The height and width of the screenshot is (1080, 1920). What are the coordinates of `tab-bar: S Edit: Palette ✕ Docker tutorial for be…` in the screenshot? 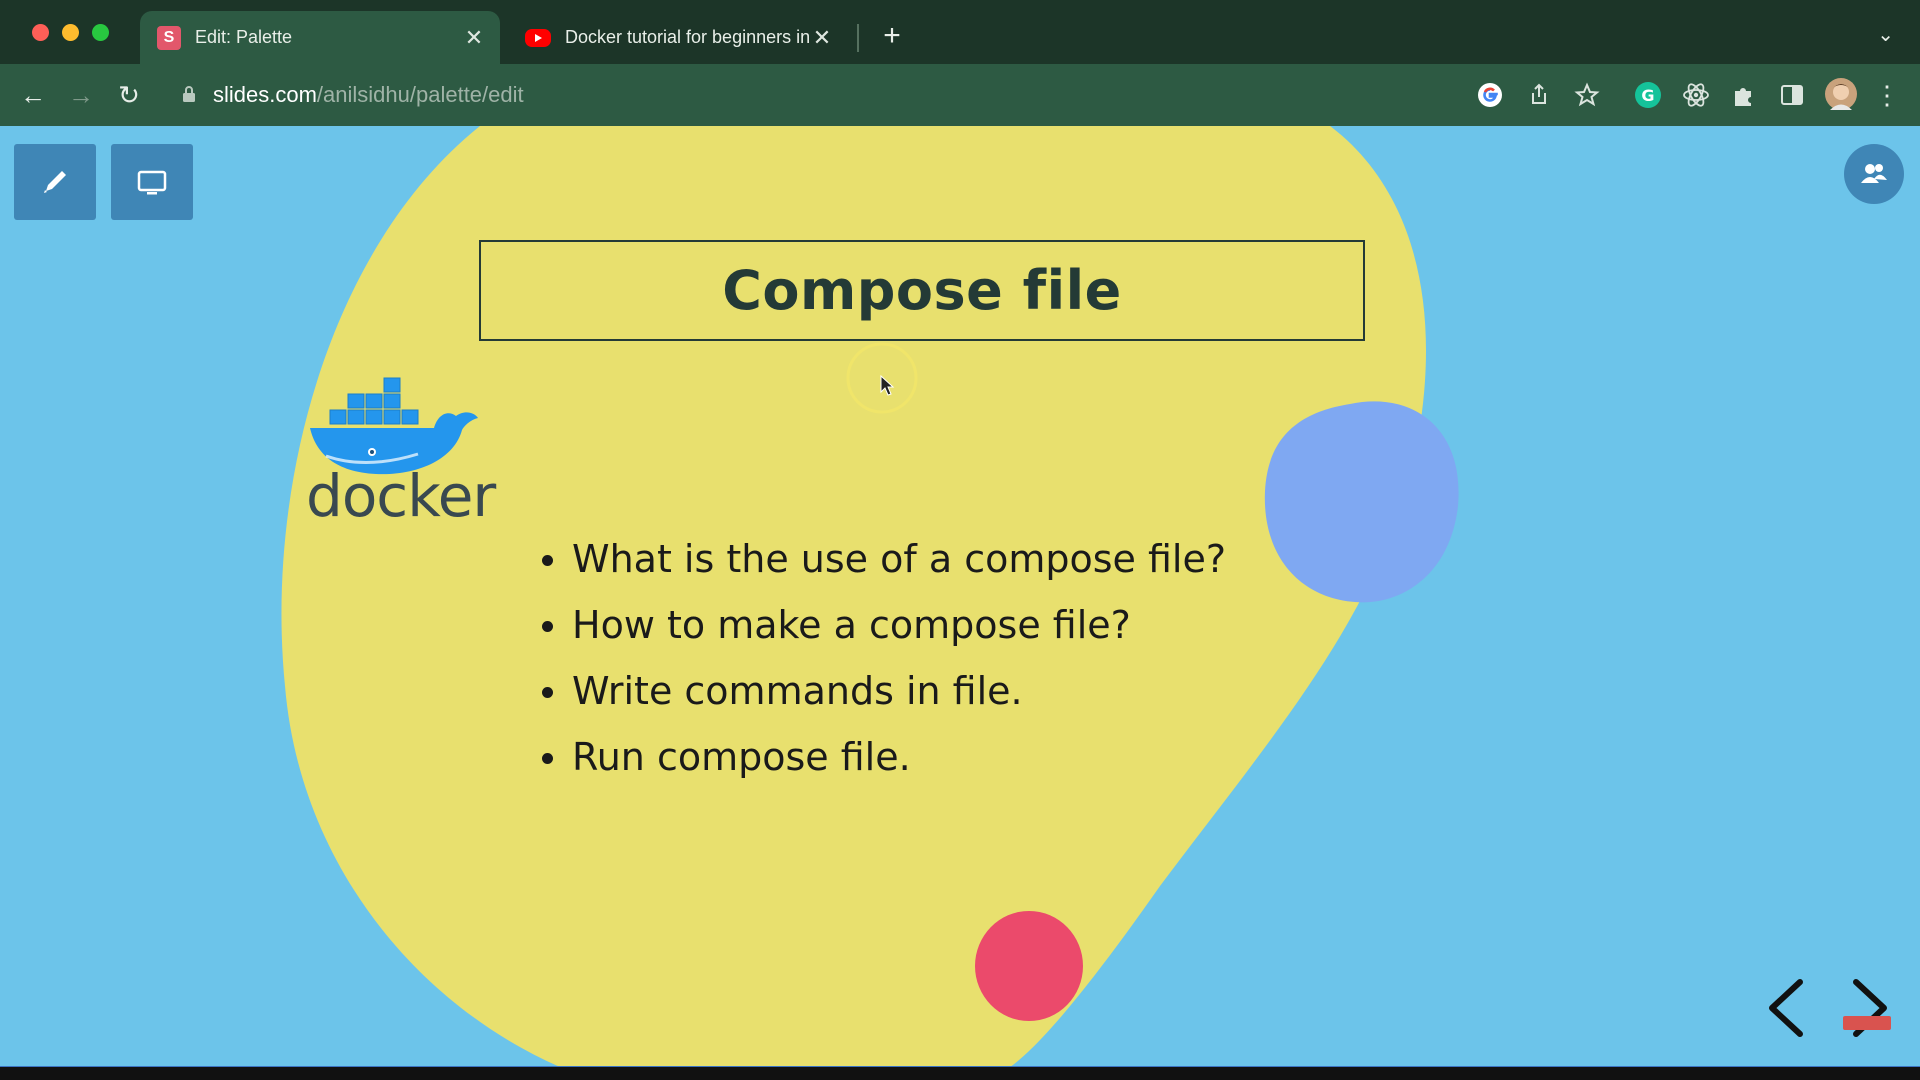 It's located at (960, 32).